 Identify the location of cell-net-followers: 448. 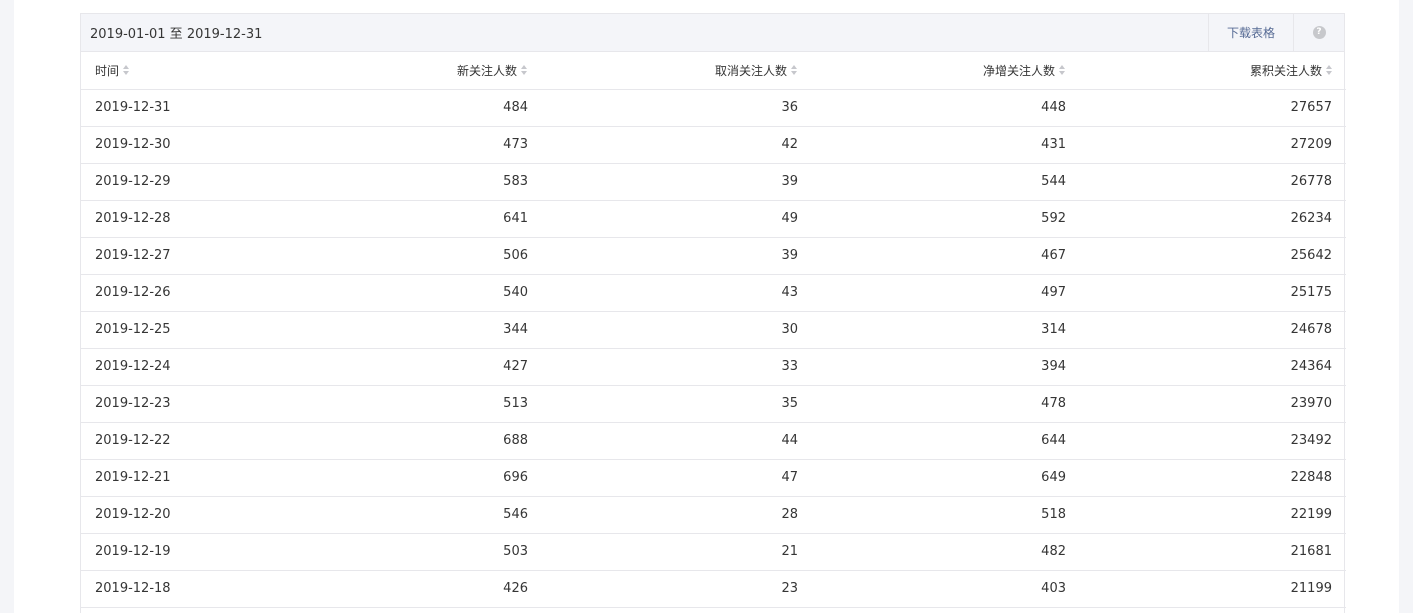
(932, 108).